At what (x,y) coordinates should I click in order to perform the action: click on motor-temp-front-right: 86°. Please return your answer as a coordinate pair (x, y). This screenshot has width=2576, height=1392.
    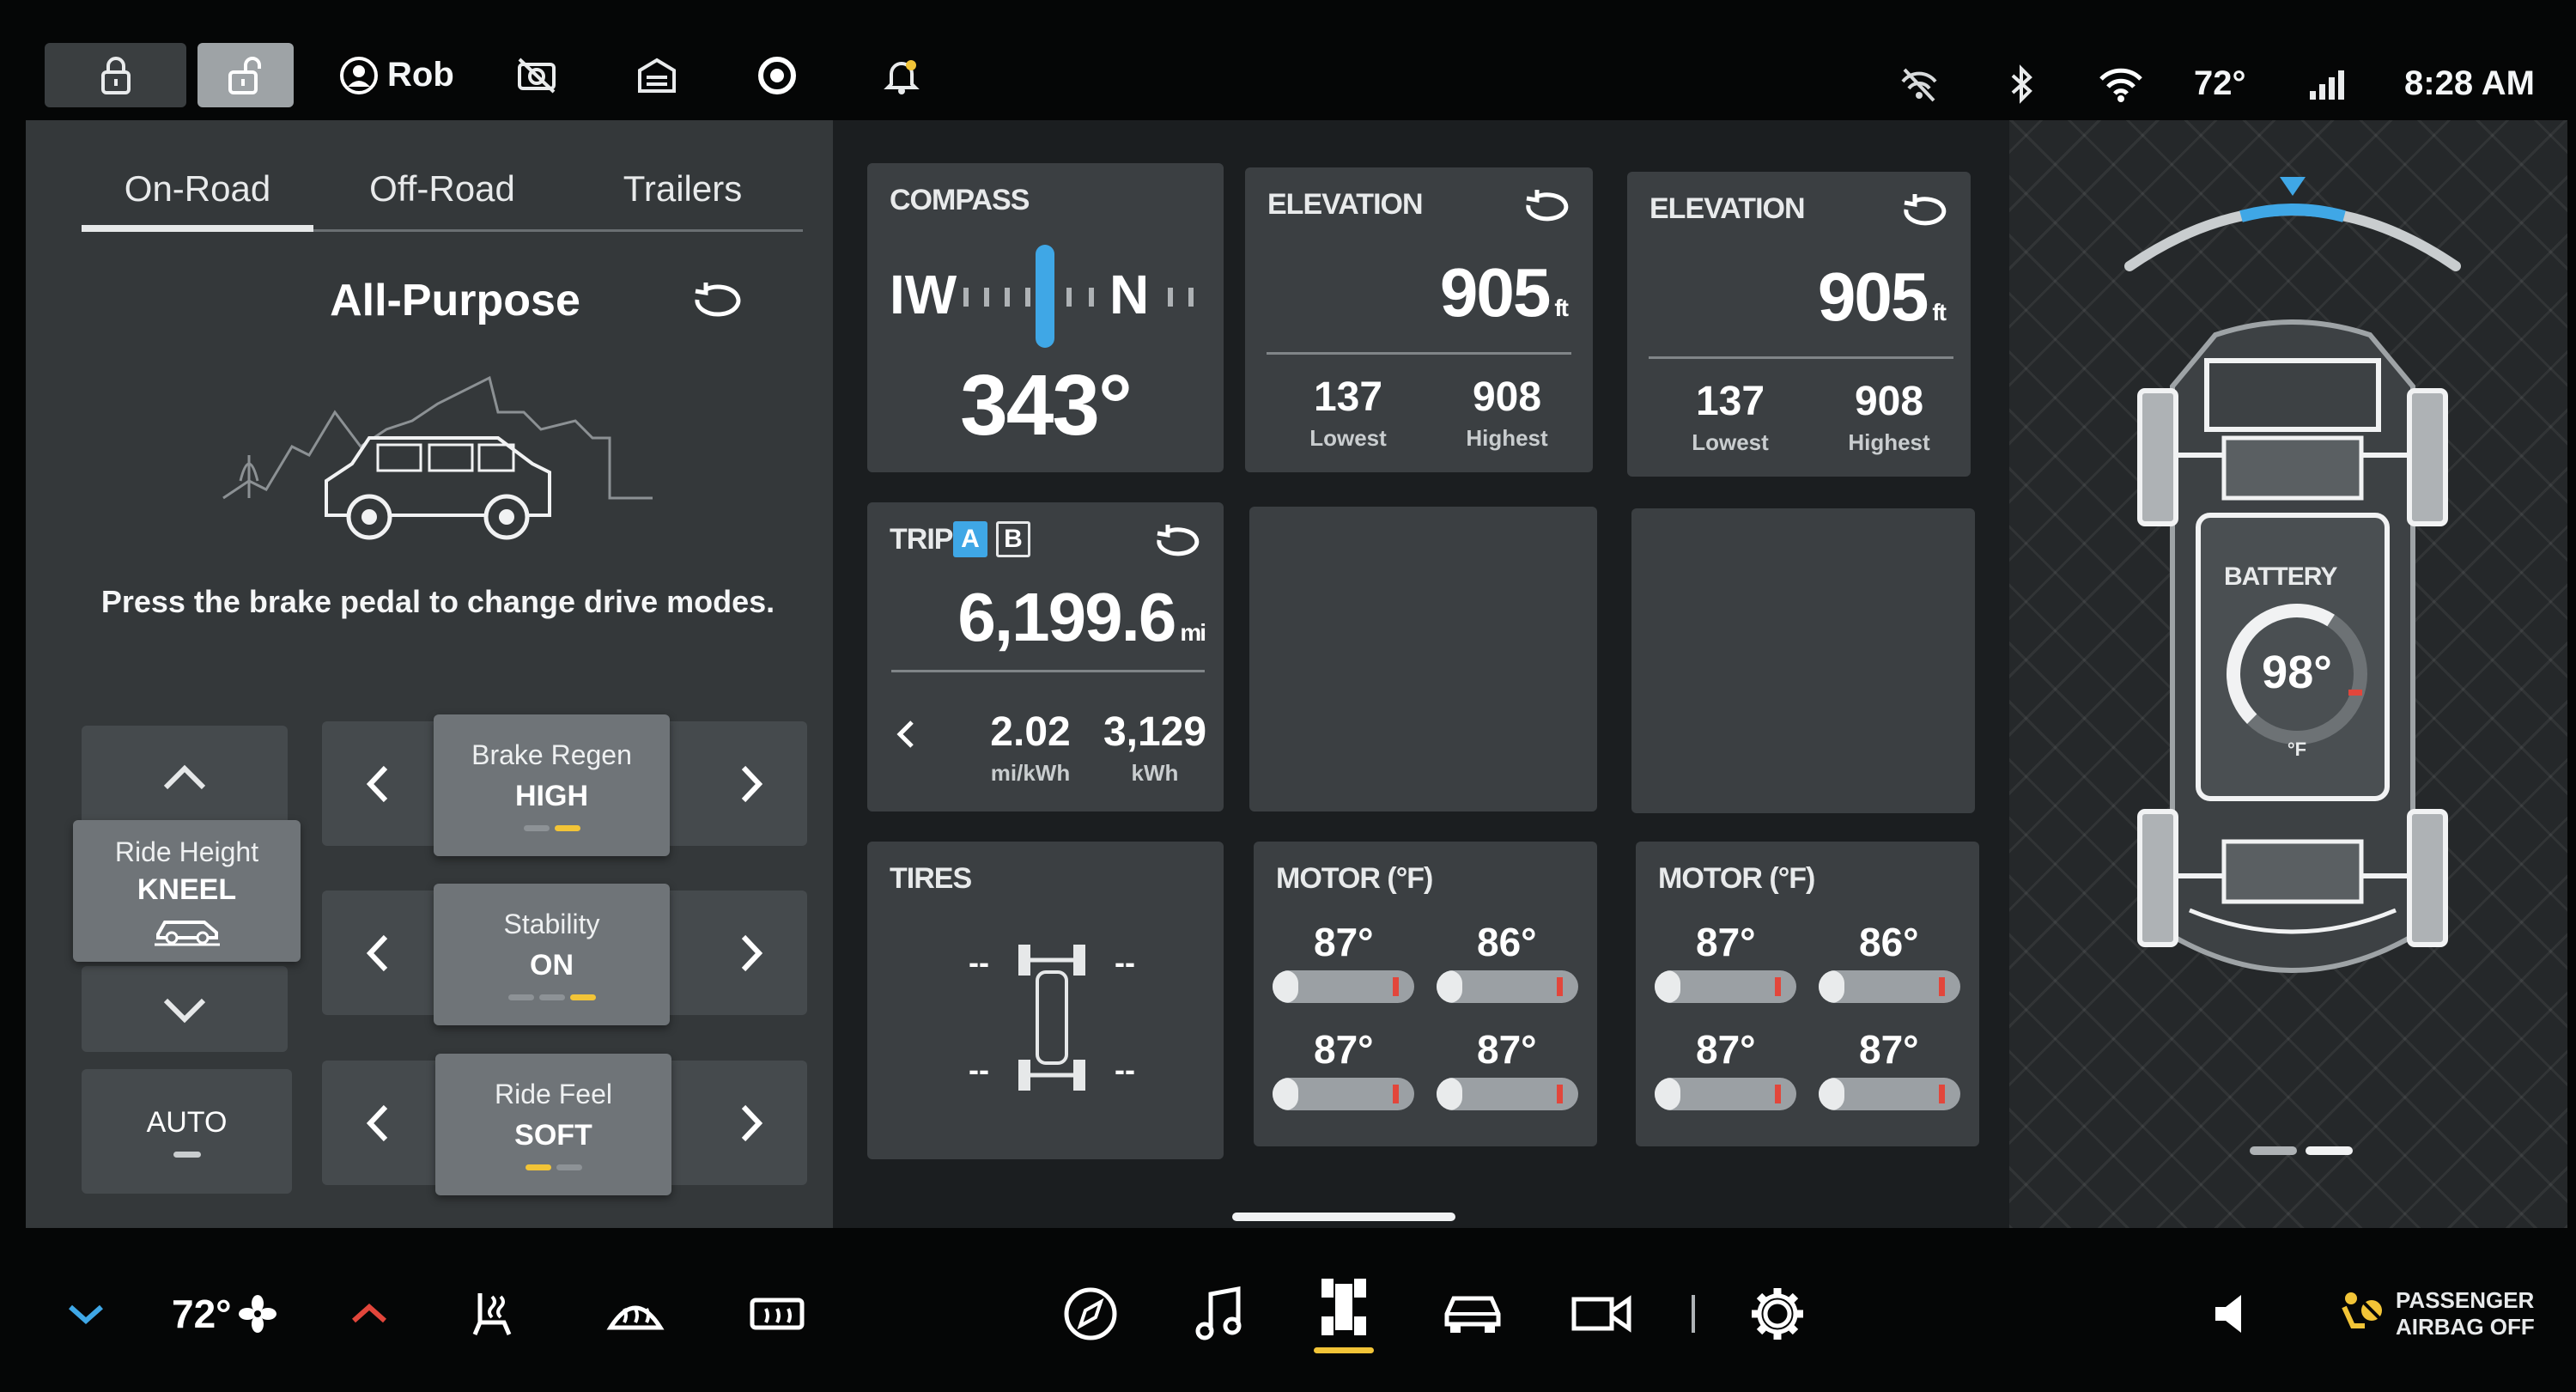
    Looking at the image, I should click on (1507, 942).